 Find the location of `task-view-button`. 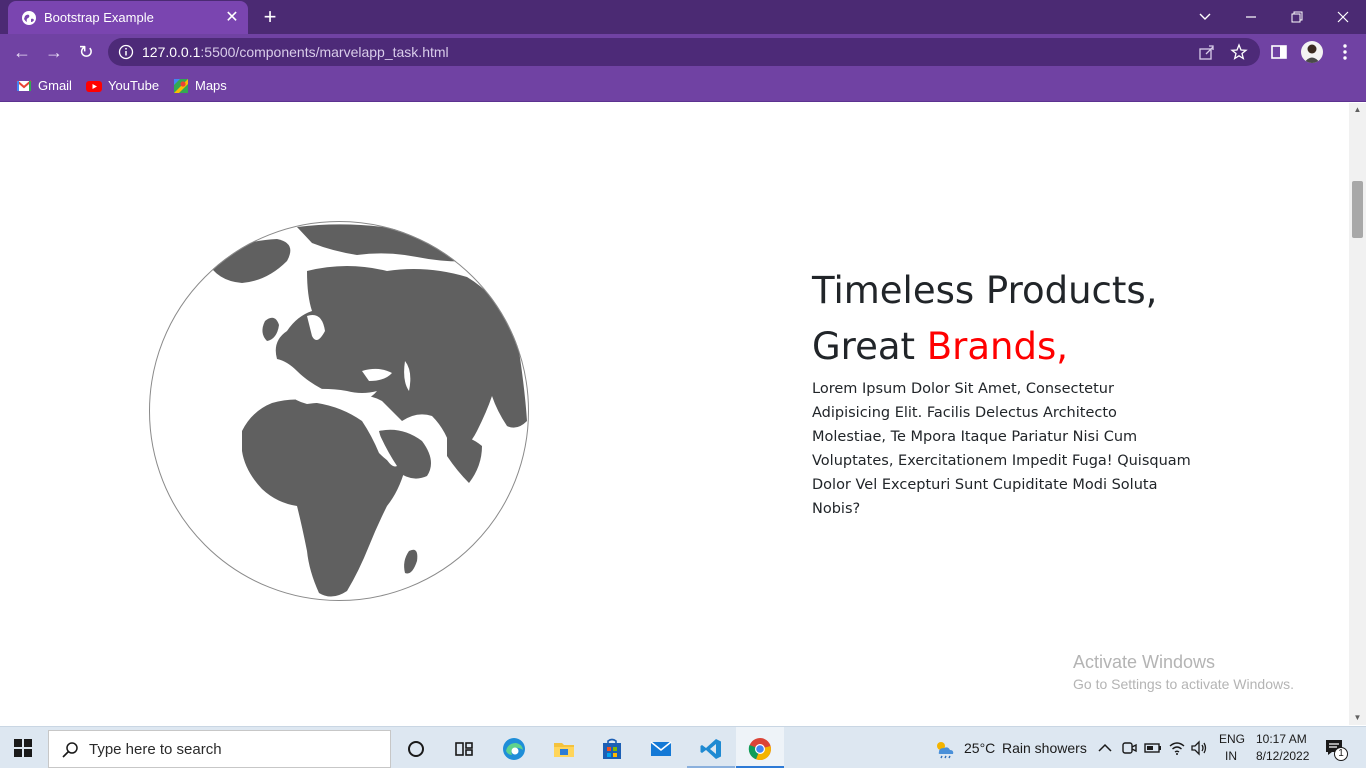

task-view-button is located at coordinates (464, 747).